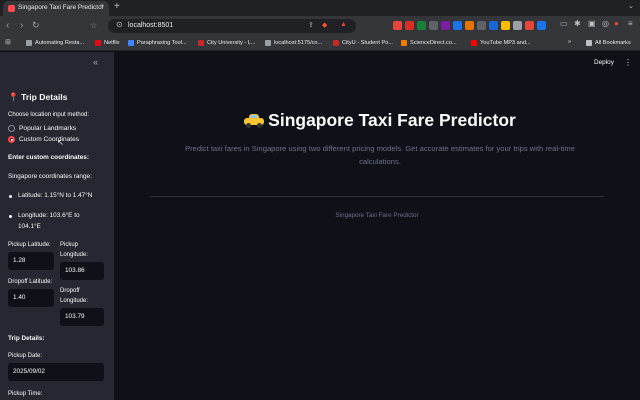 This screenshot has height=400, width=640. Describe the element at coordinates (69, 245) in the screenshot. I see `pickup-longitude-label-line1: Pickup` at that location.